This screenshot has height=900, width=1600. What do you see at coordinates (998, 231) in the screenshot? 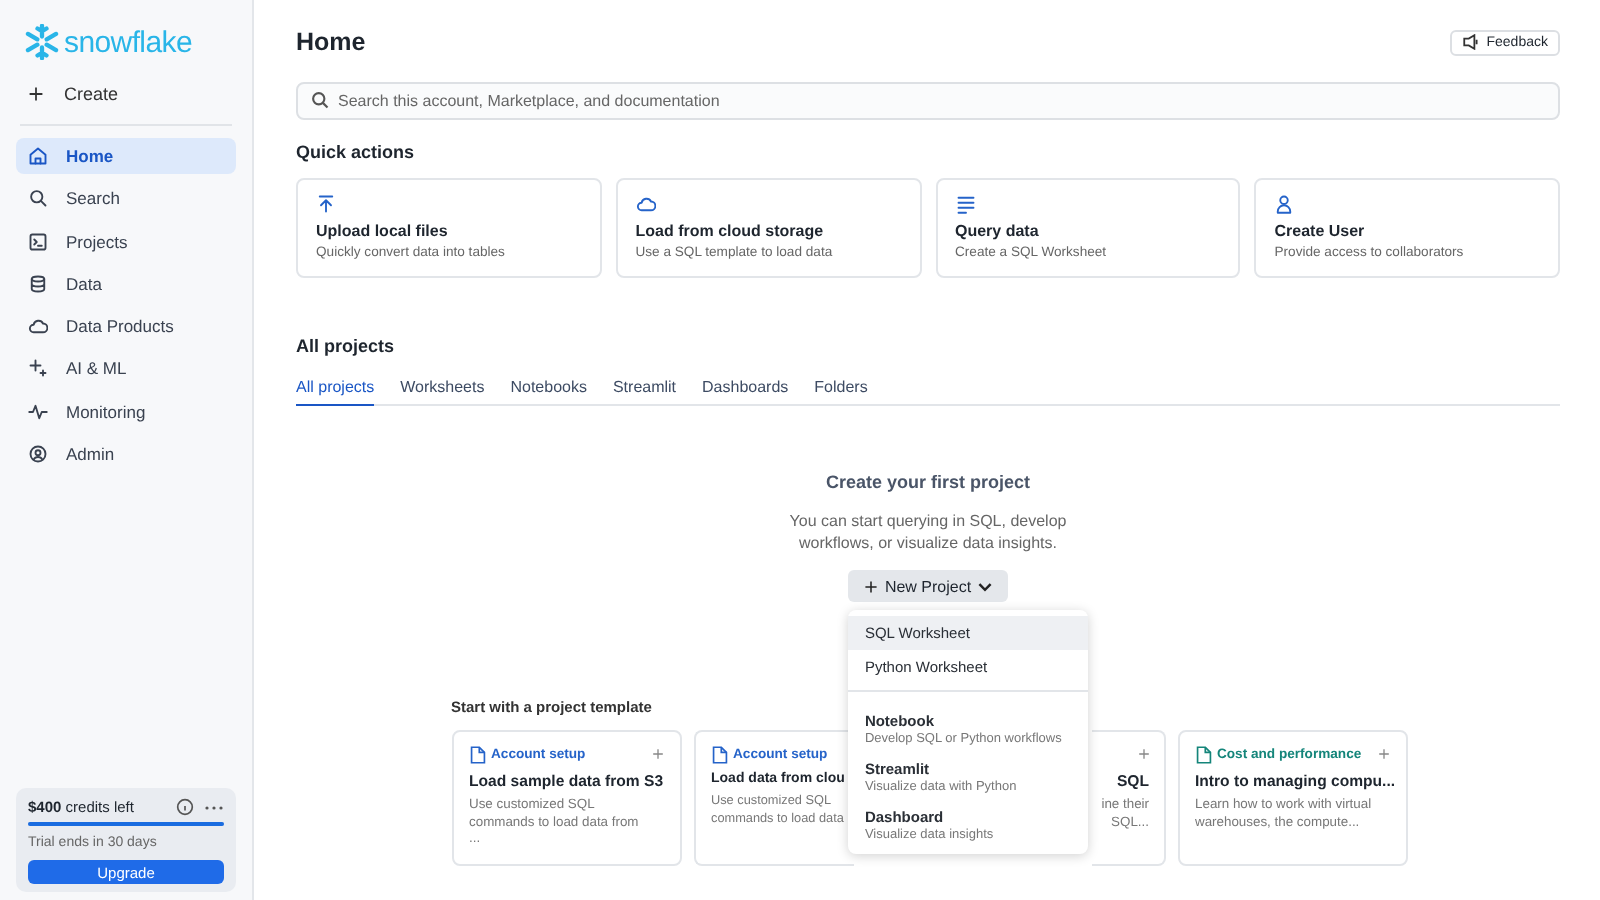
I see `card-title: Query data` at bounding box center [998, 231].